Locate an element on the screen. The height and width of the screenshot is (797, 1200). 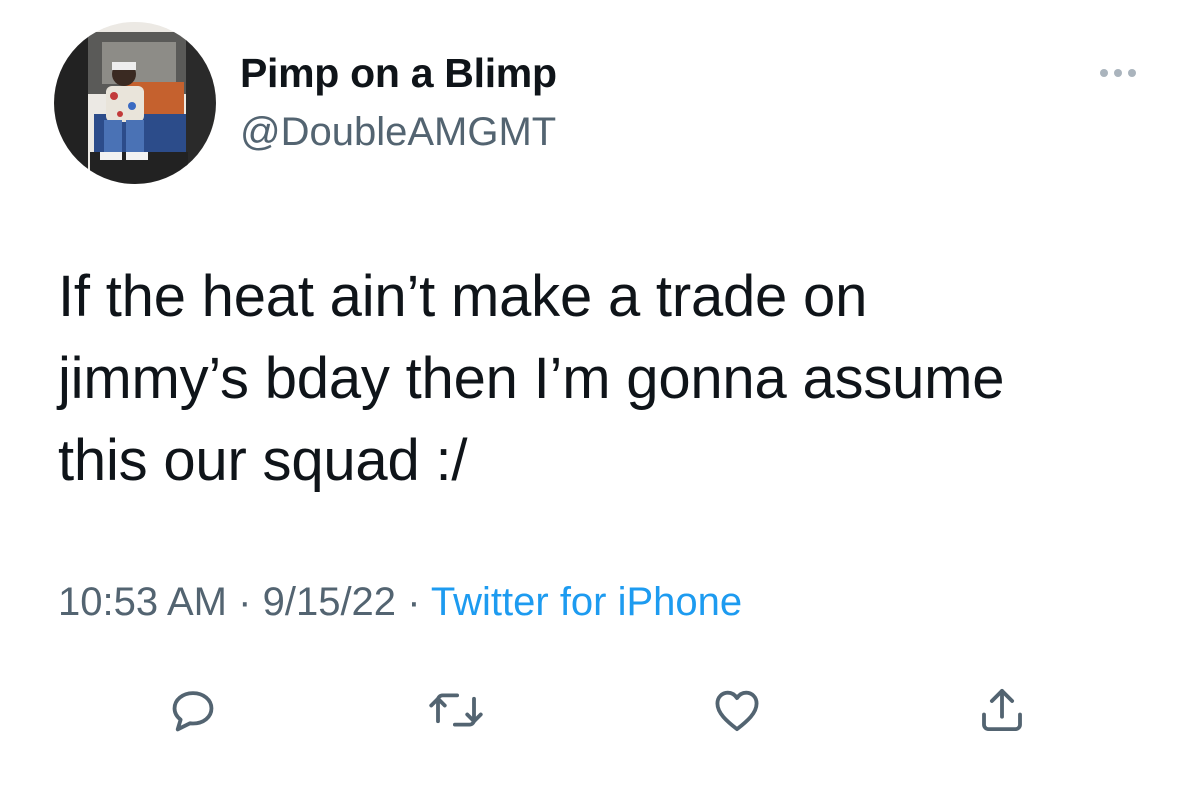
more-horizontal-icon is located at coordinates (1104, 73).